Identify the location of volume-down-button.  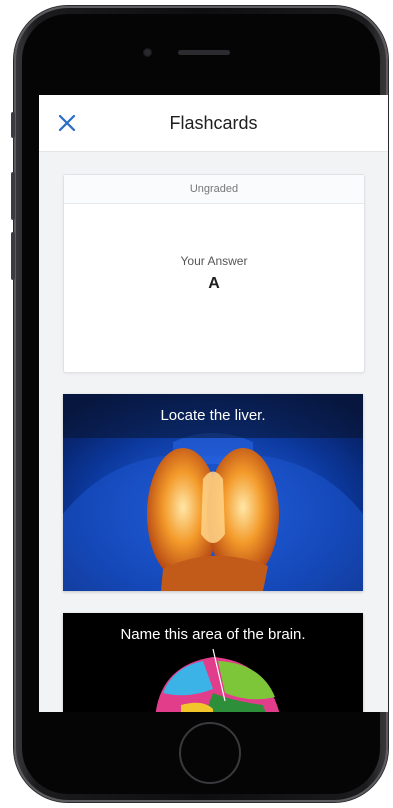
(13, 256).